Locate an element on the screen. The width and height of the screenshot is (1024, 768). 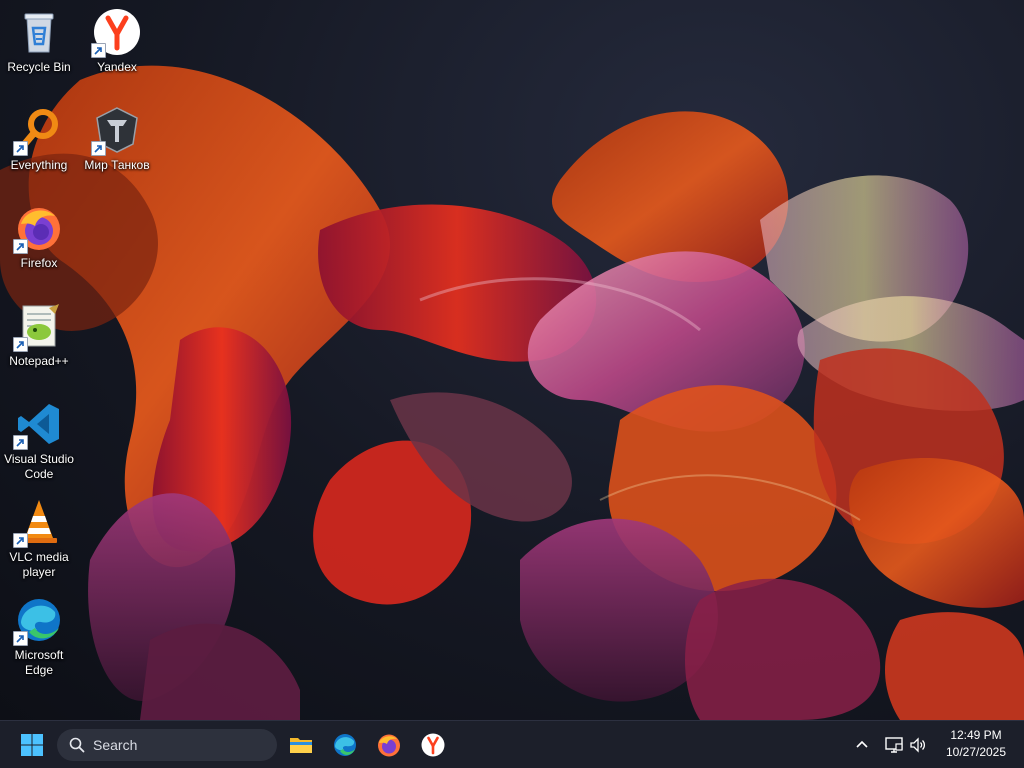
taskbar-yandex is located at coordinates (433, 745).